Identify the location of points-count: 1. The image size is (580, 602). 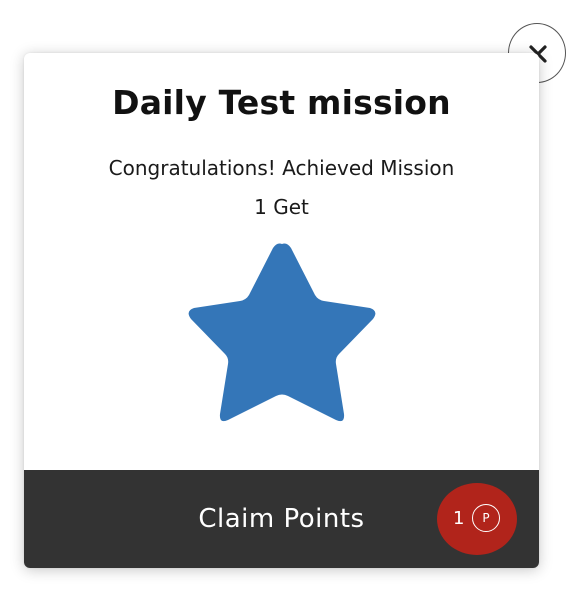
(459, 518).